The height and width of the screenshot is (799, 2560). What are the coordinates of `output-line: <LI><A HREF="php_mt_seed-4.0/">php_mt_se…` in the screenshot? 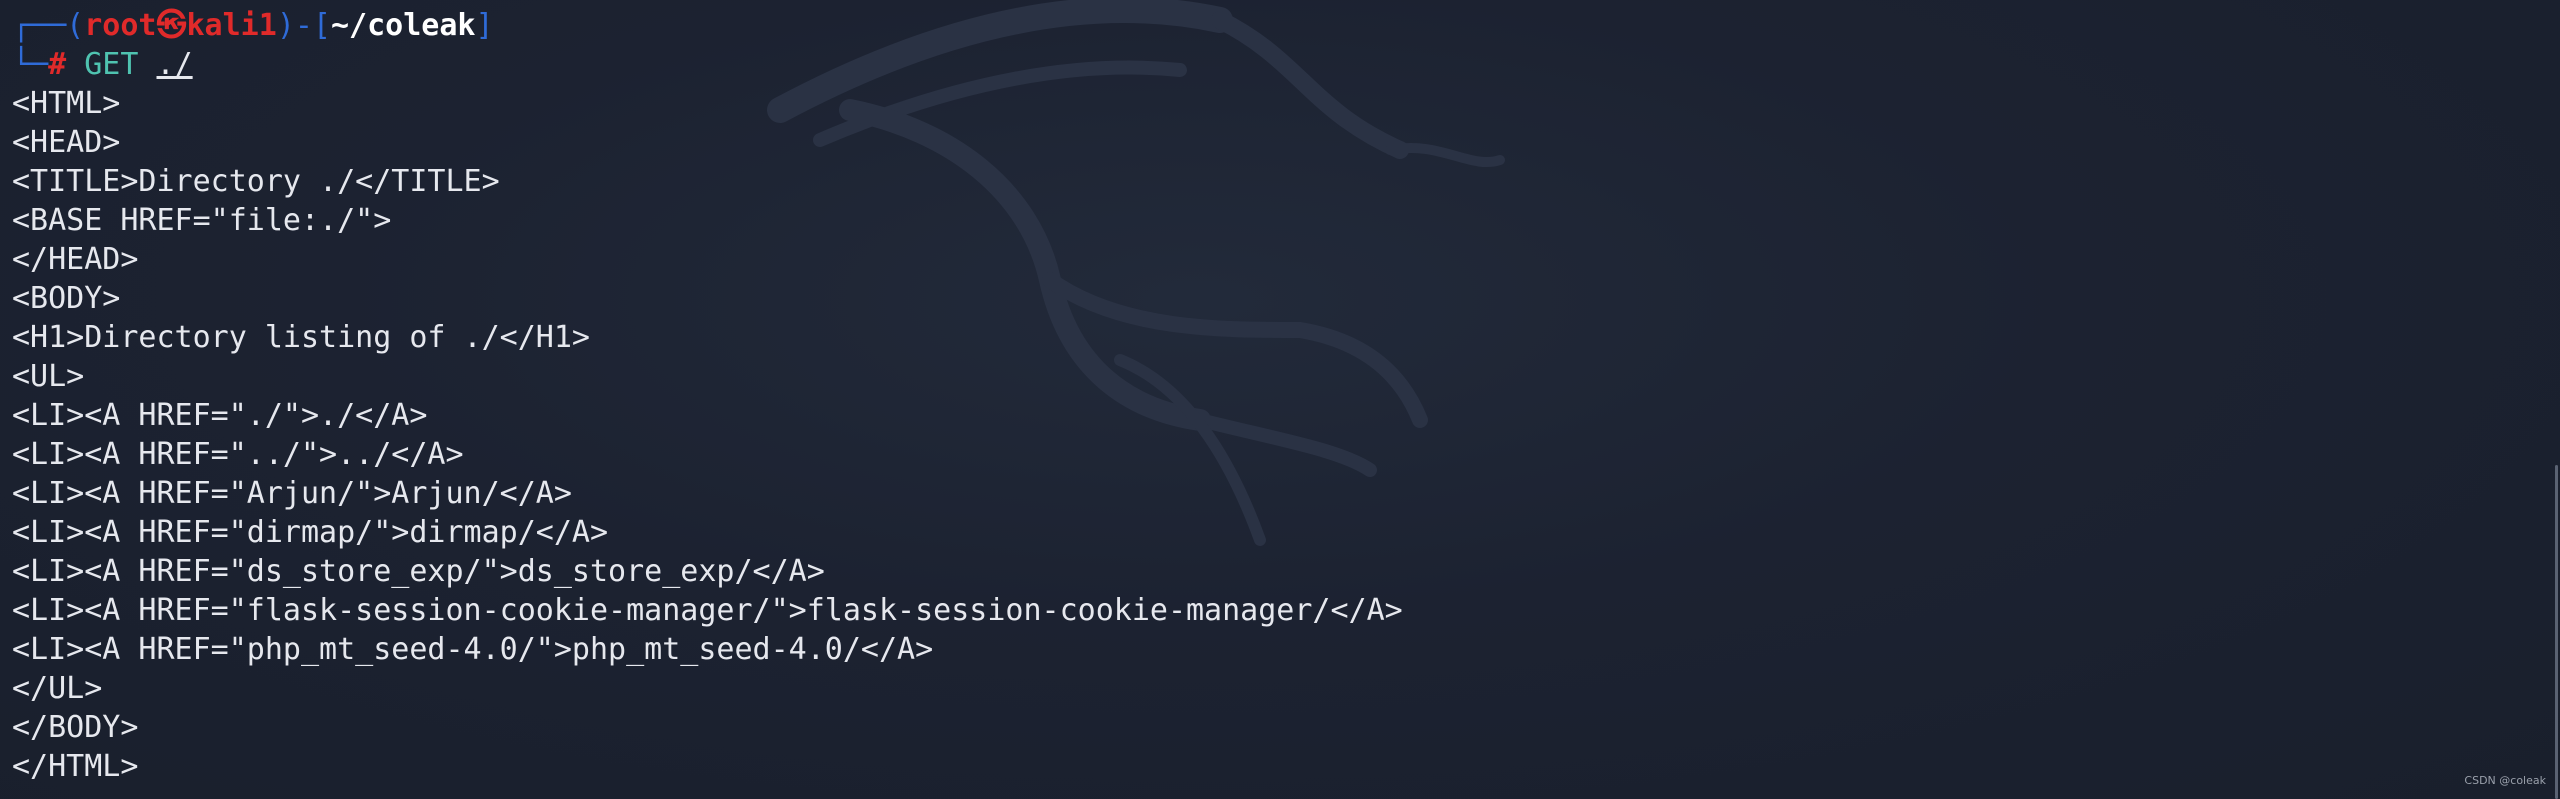 It's located at (473, 649).